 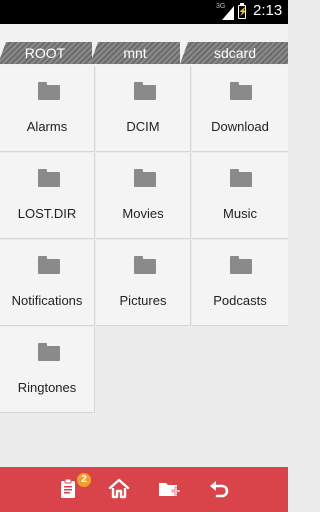 I want to click on folder-item: Movies, so click(x=143, y=196).